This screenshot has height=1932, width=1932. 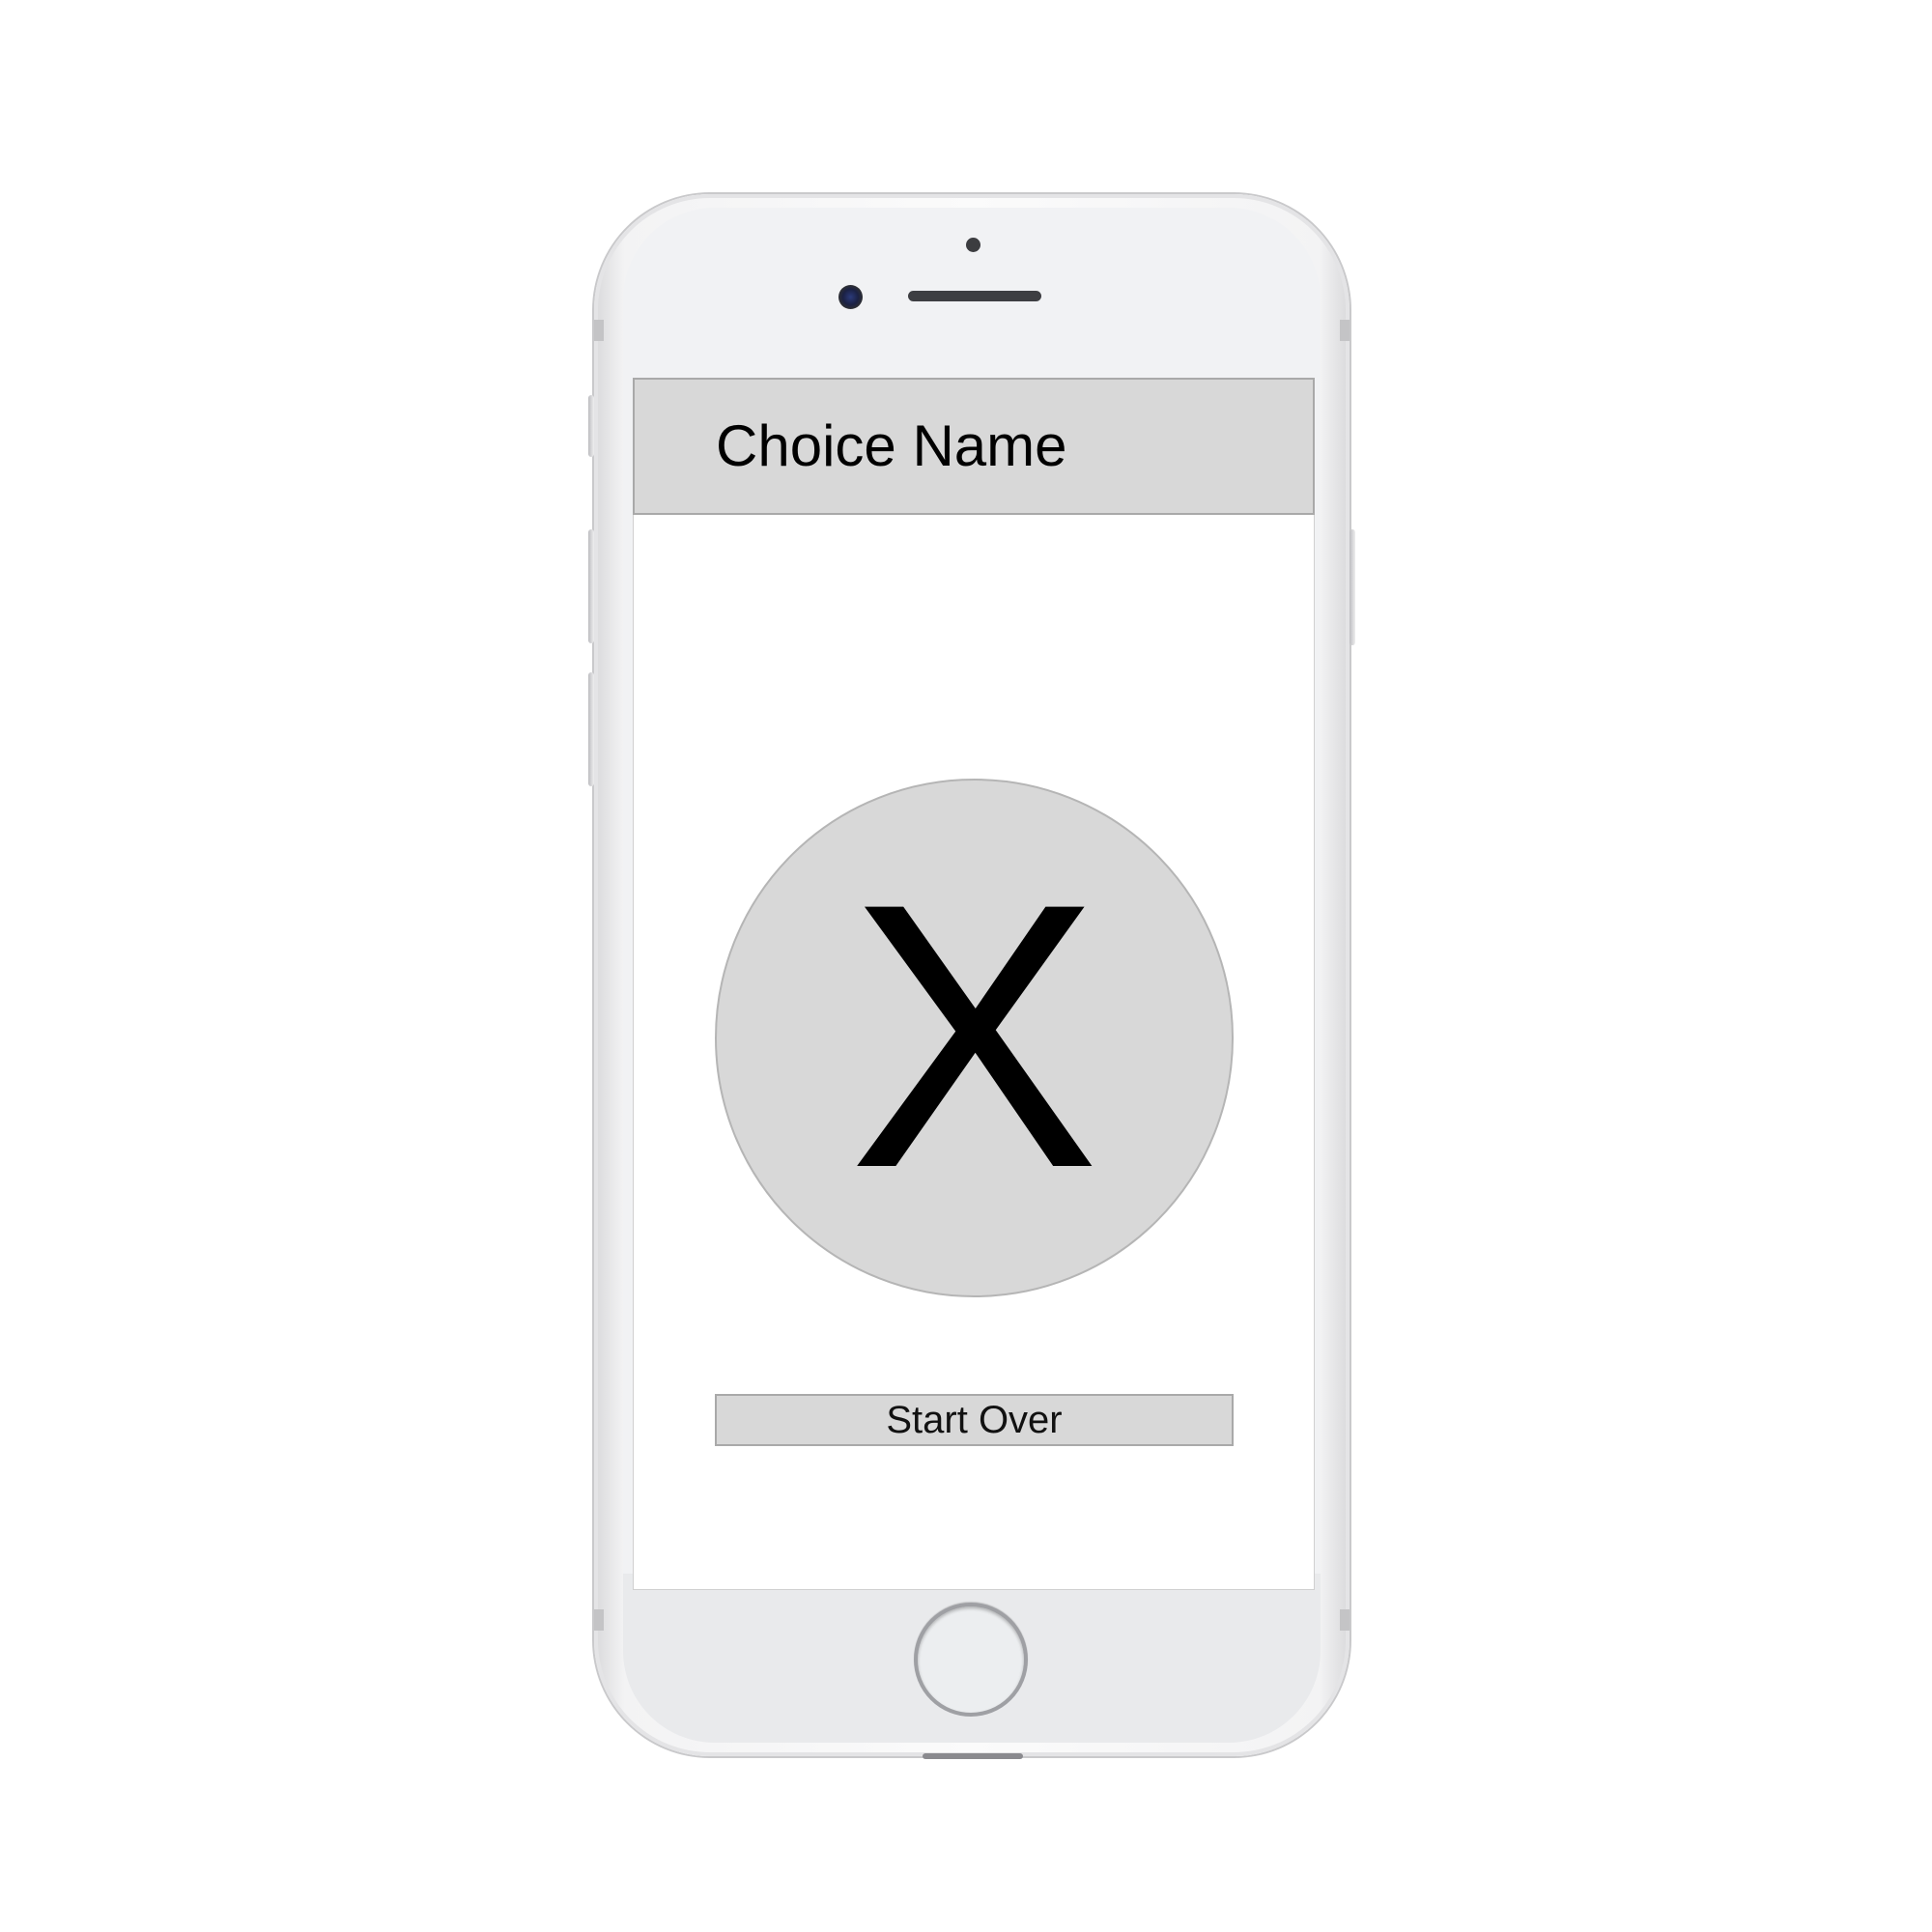 I want to click on header-bar: Choice Name, so click(x=974, y=446).